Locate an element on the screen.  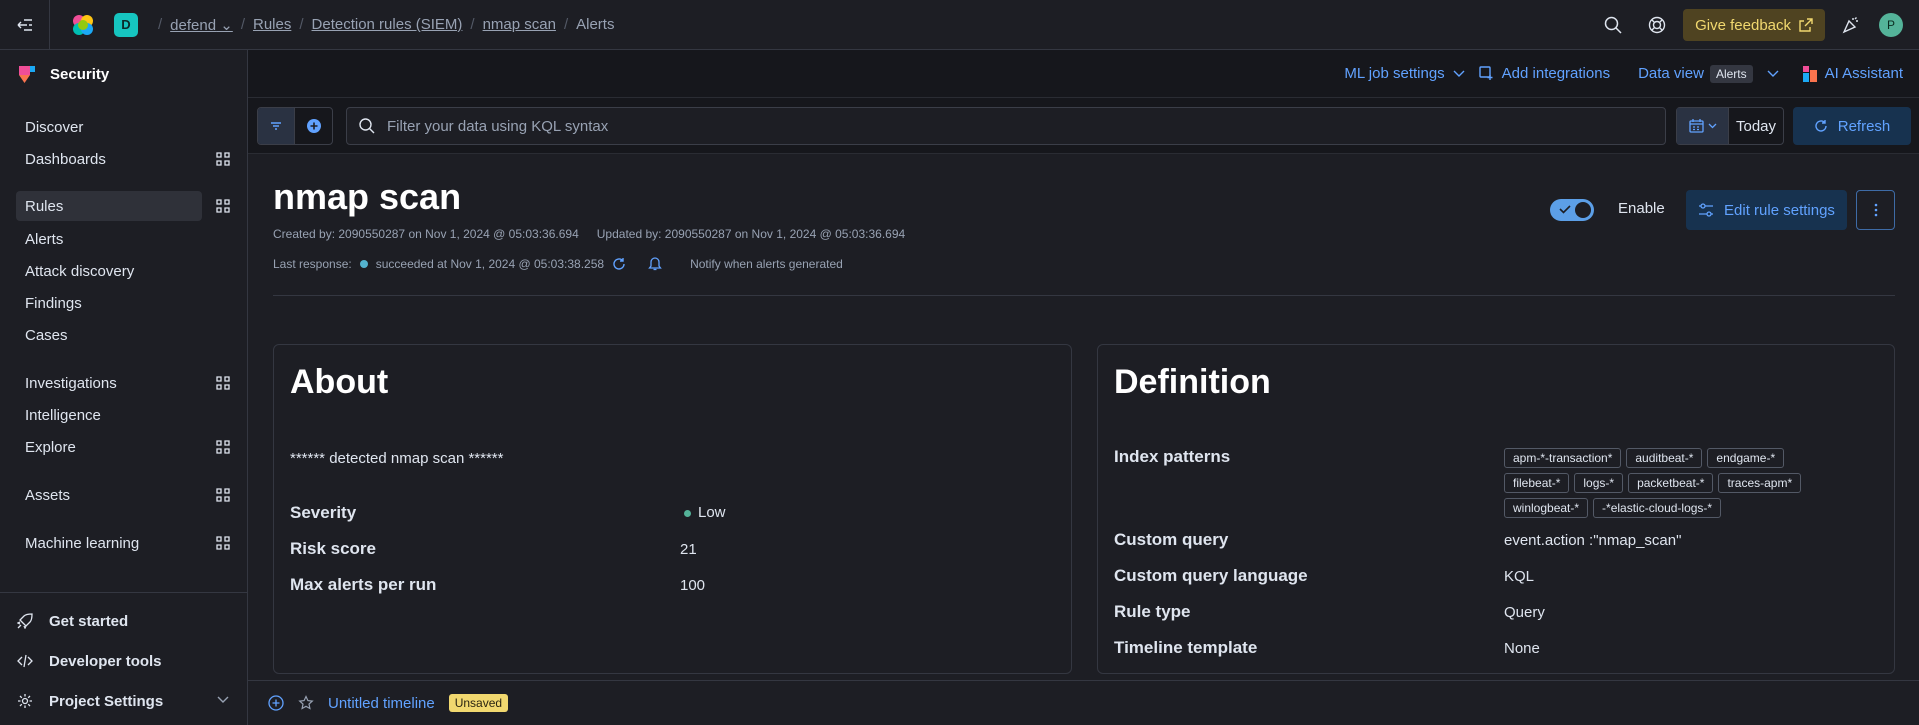
date-range-label: Today is located at coordinates (1756, 126).